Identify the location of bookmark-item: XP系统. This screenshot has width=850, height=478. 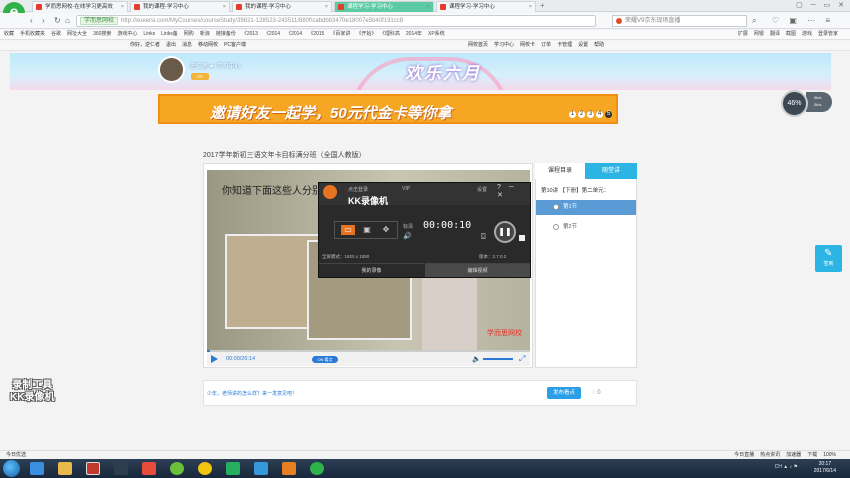
(436, 34).